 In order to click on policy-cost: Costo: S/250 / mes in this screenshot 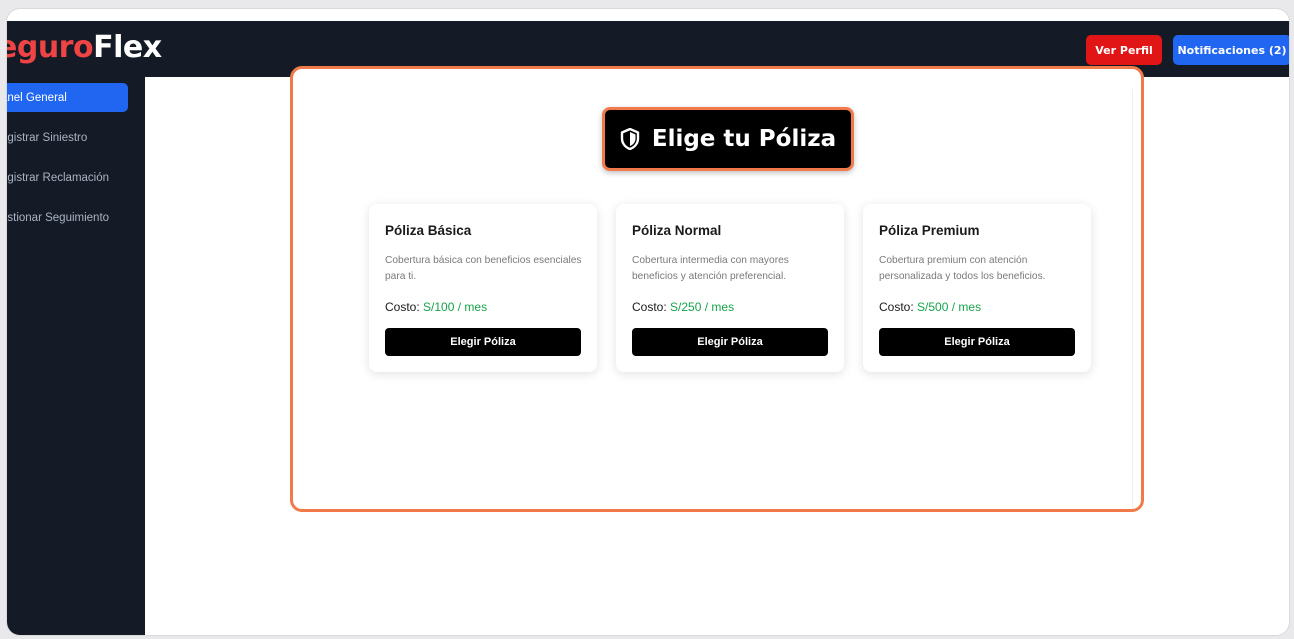, I will do `click(683, 307)`.